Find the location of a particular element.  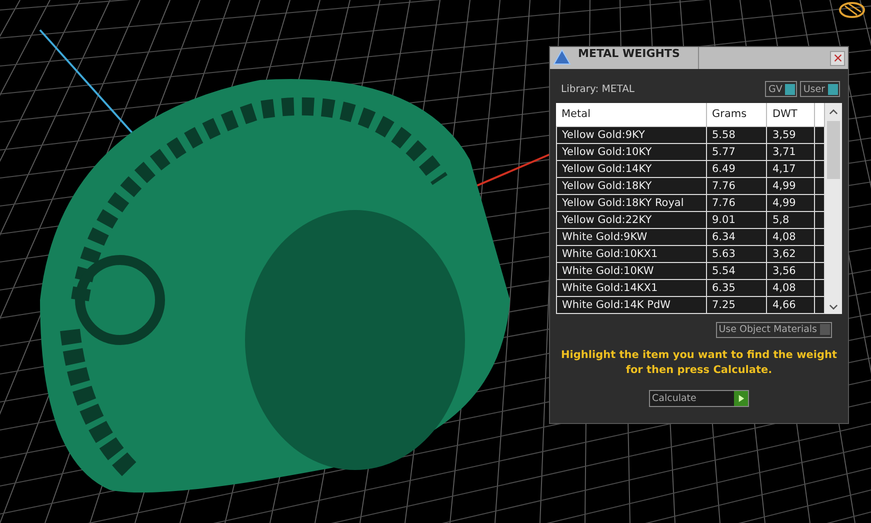

column-header: Grams is located at coordinates (736, 114).